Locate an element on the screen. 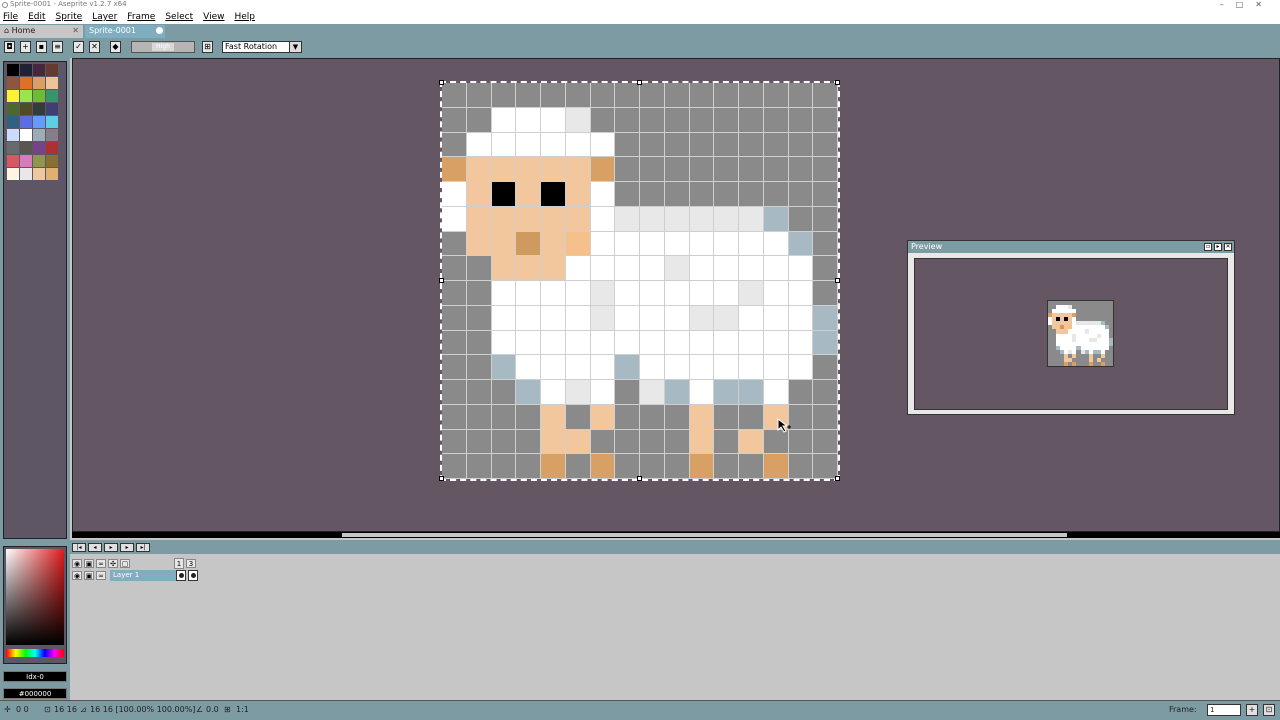  horizontal-scrollbar is located at coordinates (676, 535).